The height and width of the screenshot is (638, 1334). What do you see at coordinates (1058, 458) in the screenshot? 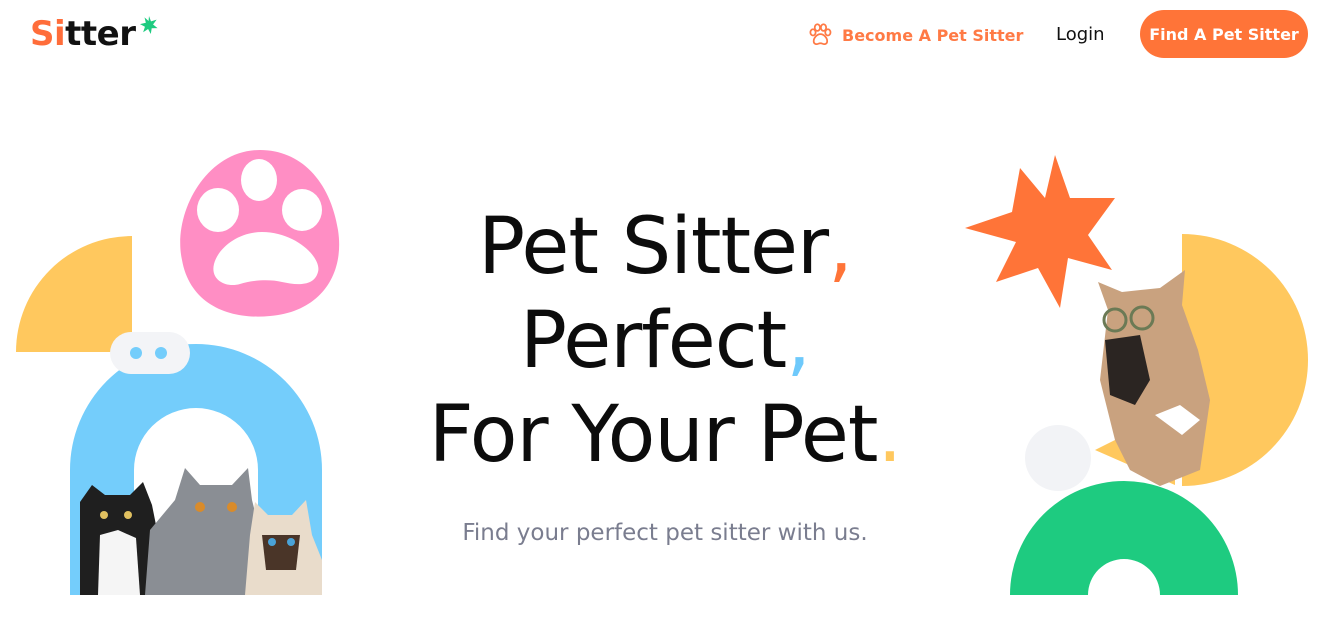
I see `grey-circle` at bounding box center [1058, 458].